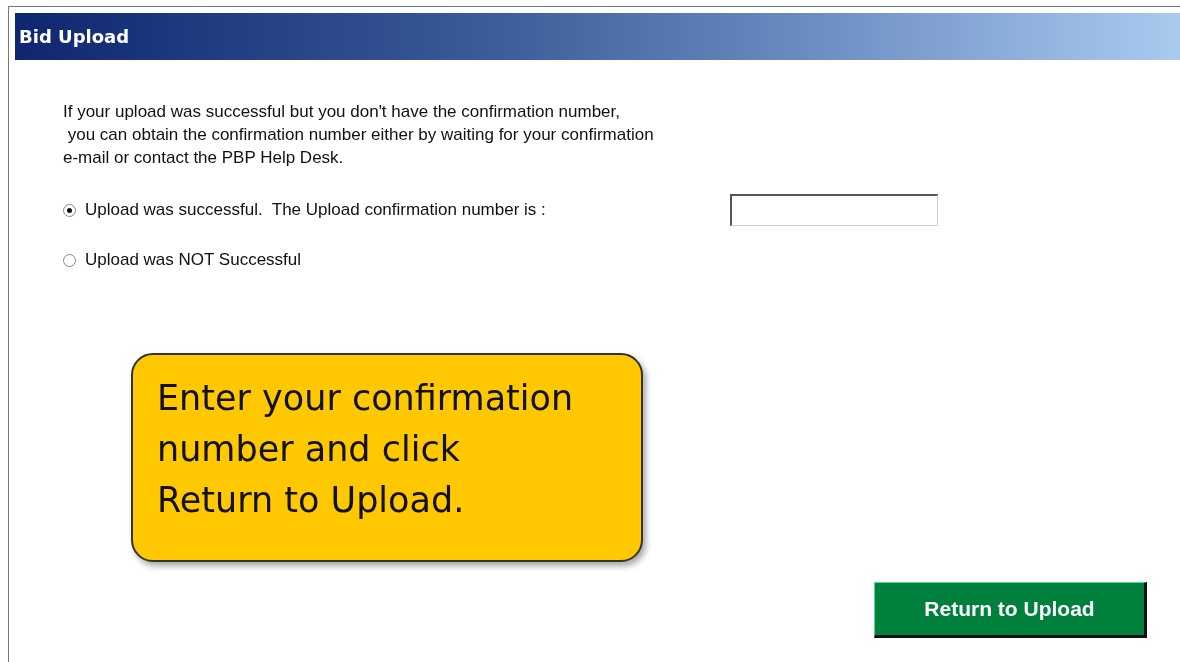  What do you see at coordinates (316, 210) in the screenshot?
I see `option-label: Upload was successful. The Upload confirmation number is :` at bounding box center [316, 210].